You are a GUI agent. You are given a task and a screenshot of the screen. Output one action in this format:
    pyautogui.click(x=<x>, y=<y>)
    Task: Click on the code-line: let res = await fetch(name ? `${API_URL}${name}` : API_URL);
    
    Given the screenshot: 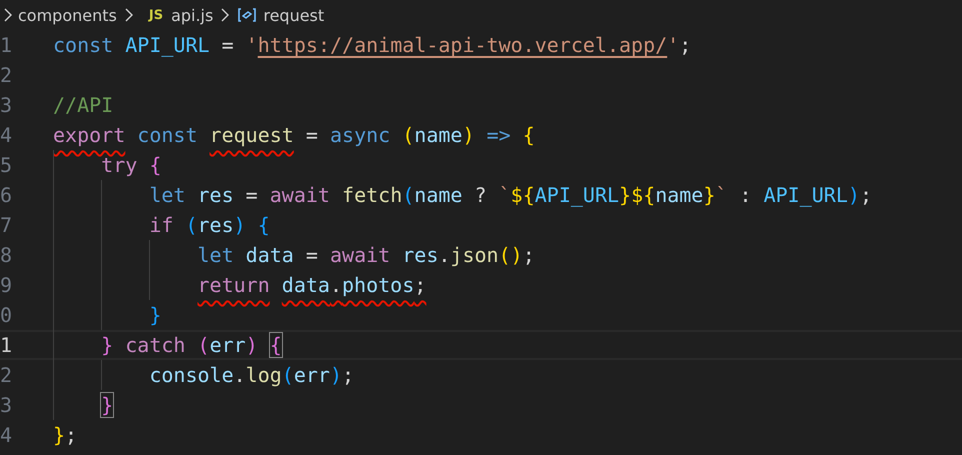 What is the action you would take?
    pyautogui.click(x=510, y=195)
    